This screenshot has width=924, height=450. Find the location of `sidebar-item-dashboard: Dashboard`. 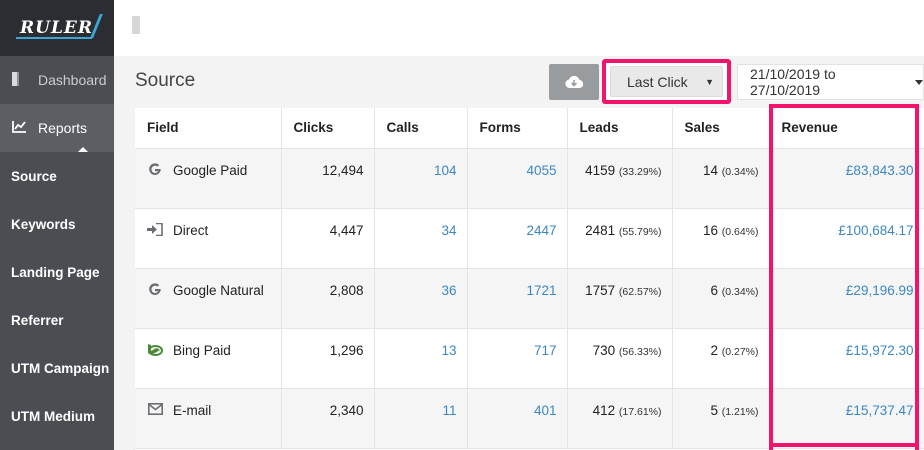

sidebar-item-dashboard: Dashboard is located at coordinates (57, 80).